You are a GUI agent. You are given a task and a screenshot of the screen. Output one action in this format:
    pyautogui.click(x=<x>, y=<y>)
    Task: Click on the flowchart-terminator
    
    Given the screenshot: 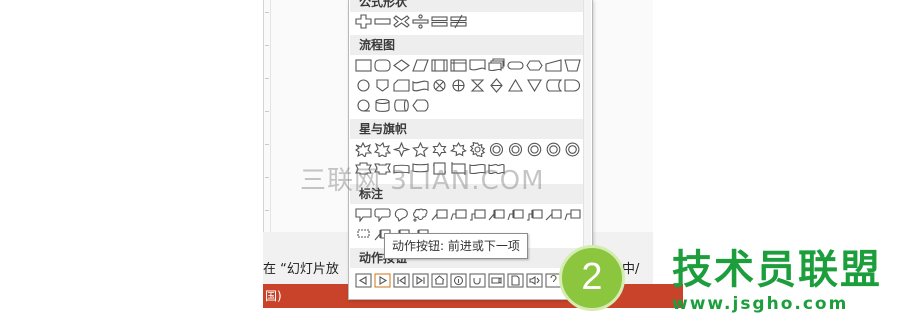 What is the action you would take?
    pyautogui.click(x=515, y=65)
    